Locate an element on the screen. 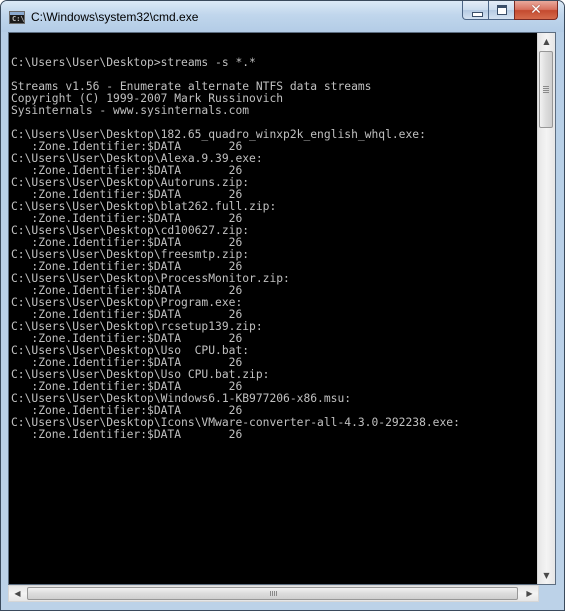 The image size is (565, 611). vertical-scroll-thumb is located at coordinates (546, 89).